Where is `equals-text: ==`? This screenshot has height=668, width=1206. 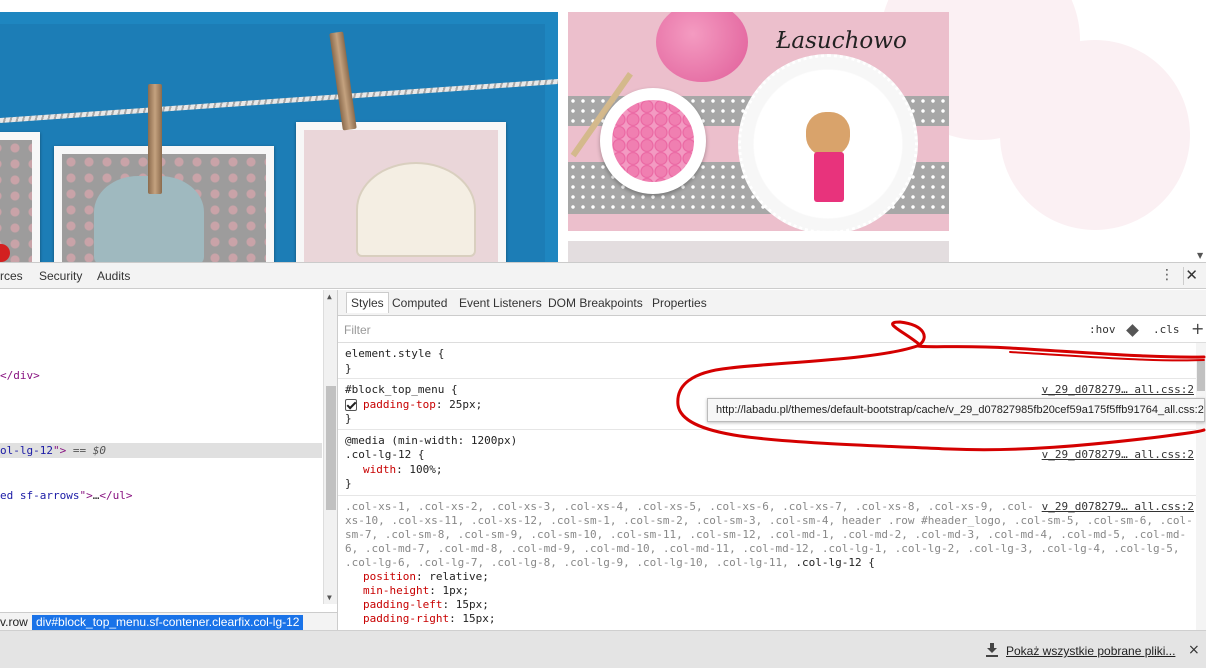 equals-text: == is located at coordinates (79, 450).